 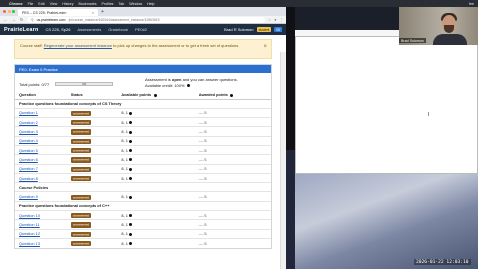 I want to click on menubar-item-help: Help, so click(x=150, y=4).